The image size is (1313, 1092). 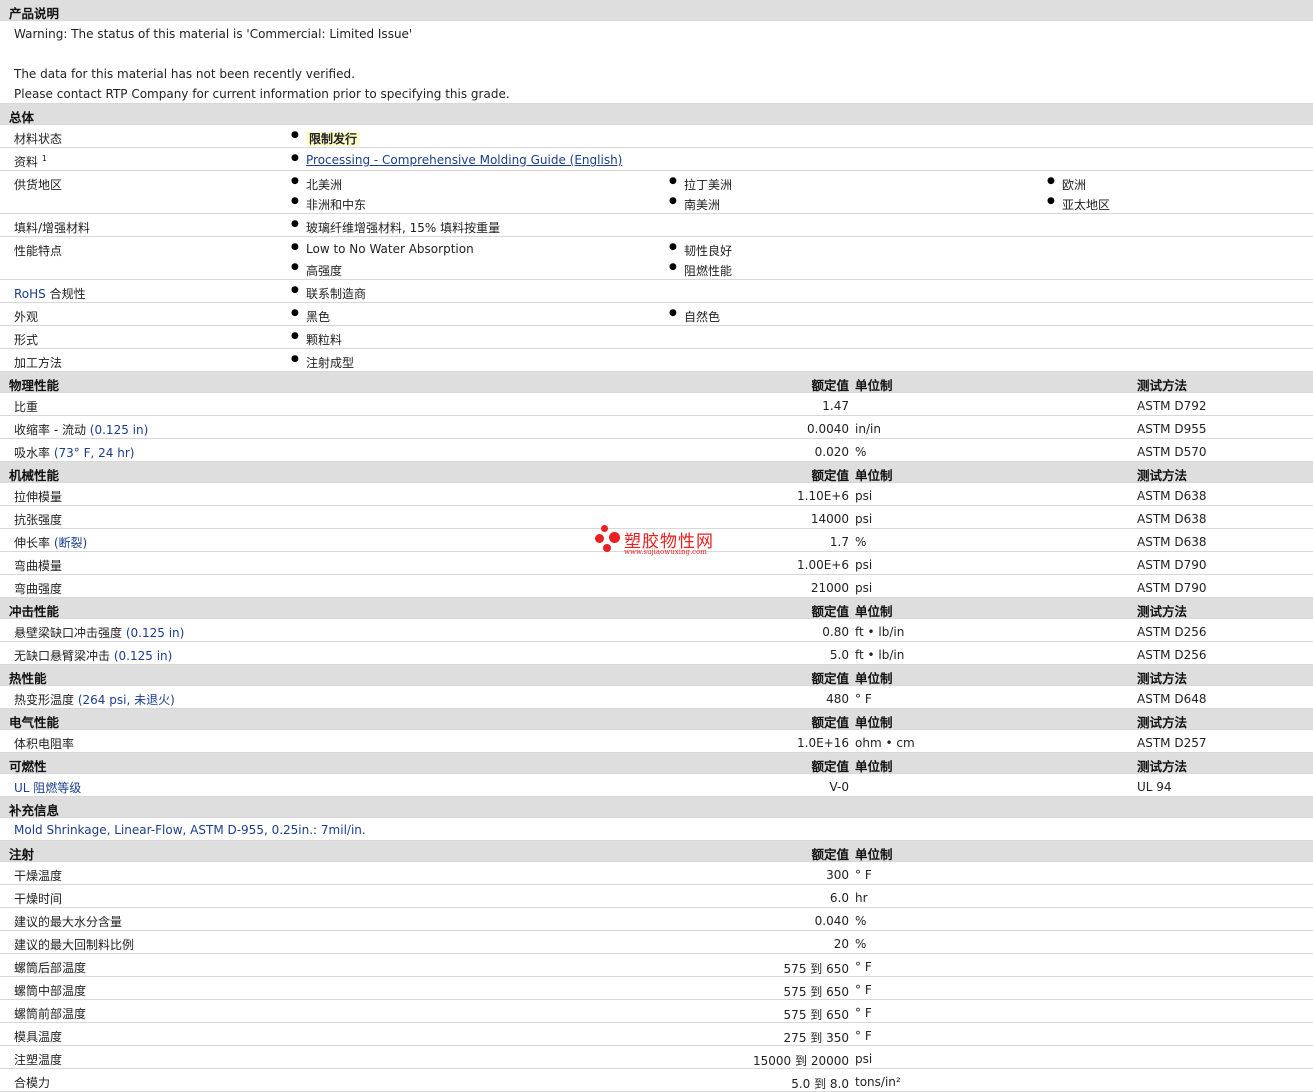 What do you see at coordinates (656, 608) in the screenshot?
I see `section-header-impact: 冲击性能 额定值 单位制 测试方法` at bounding box center [656, 608].